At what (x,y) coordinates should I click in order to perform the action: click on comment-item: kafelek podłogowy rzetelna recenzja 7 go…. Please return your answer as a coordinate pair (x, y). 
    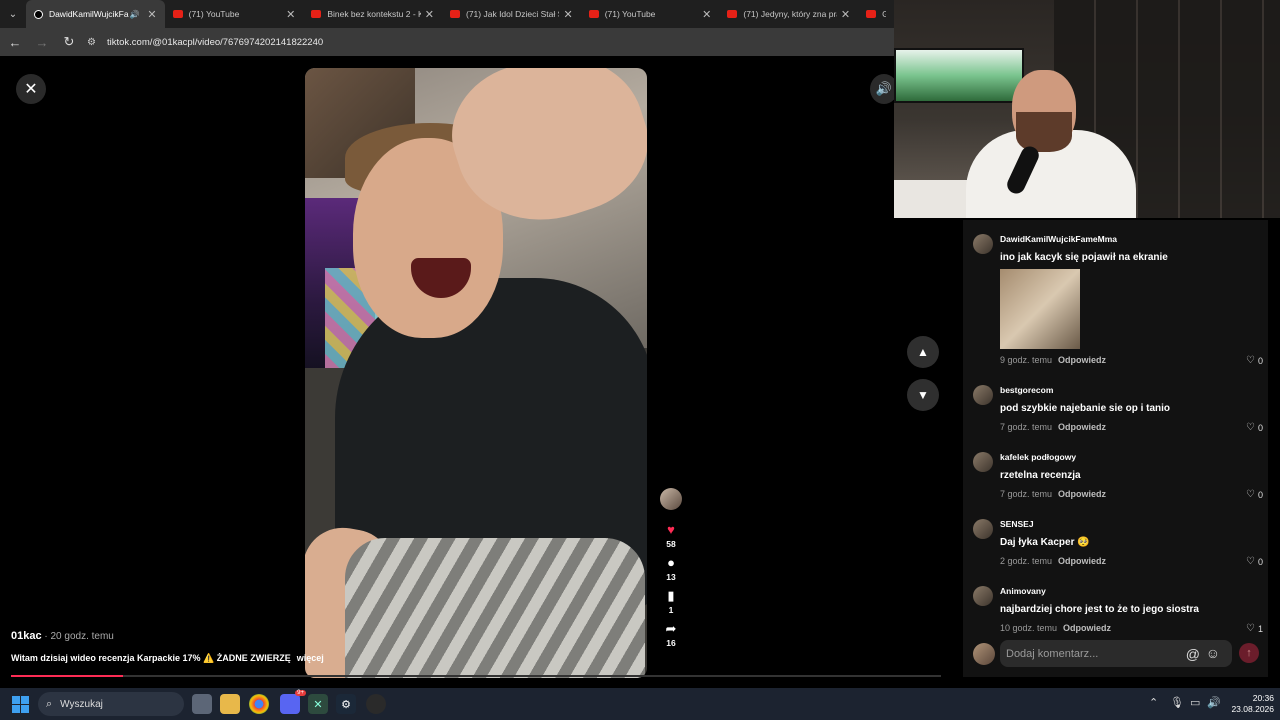
    Looking at the image, I should click on (1118, 479).